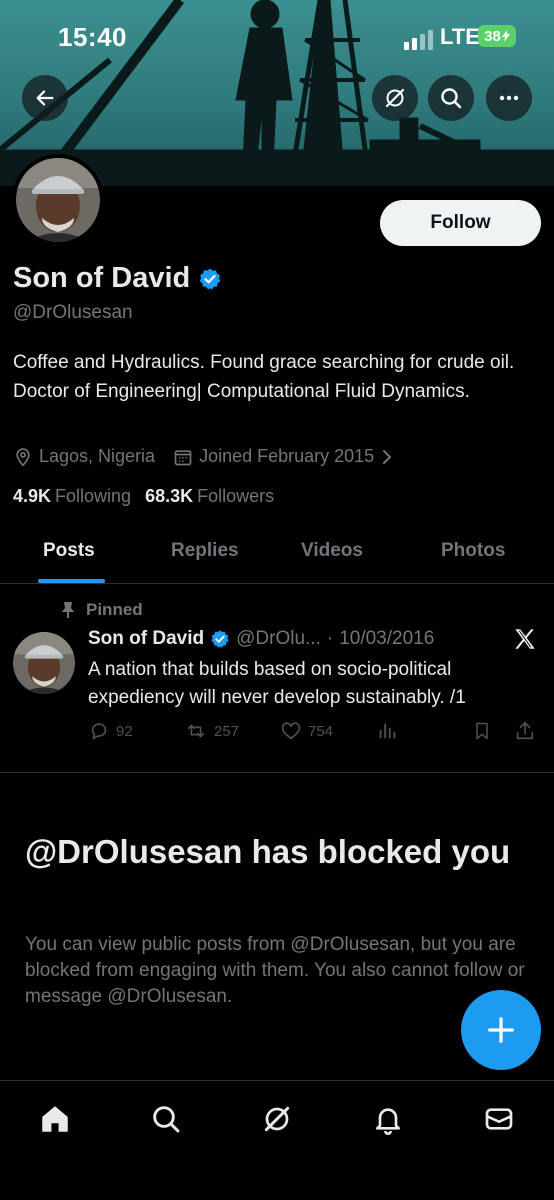 Image resolution: width=554 pixels, height=1200 pixels. Describe the element at coordinates (386, 639) in the screenshot. I see `post-date: 10/03/2016` at that location.